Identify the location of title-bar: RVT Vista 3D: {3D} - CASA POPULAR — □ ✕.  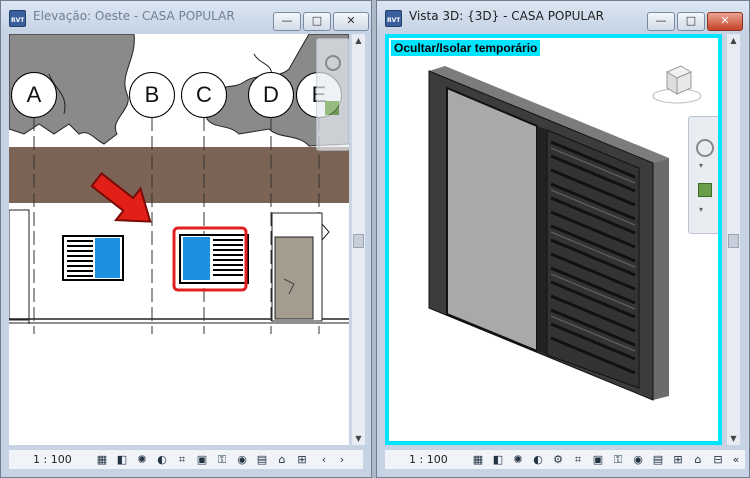
(563, 17).